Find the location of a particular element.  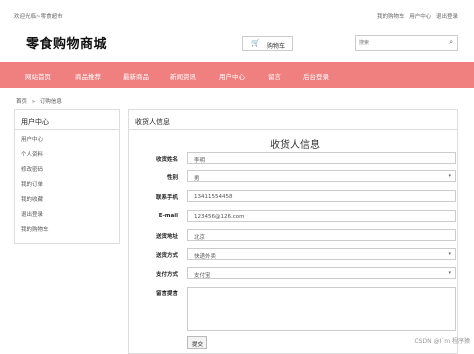

logout-link: 退出登录 is located at coordinates (447, 17).